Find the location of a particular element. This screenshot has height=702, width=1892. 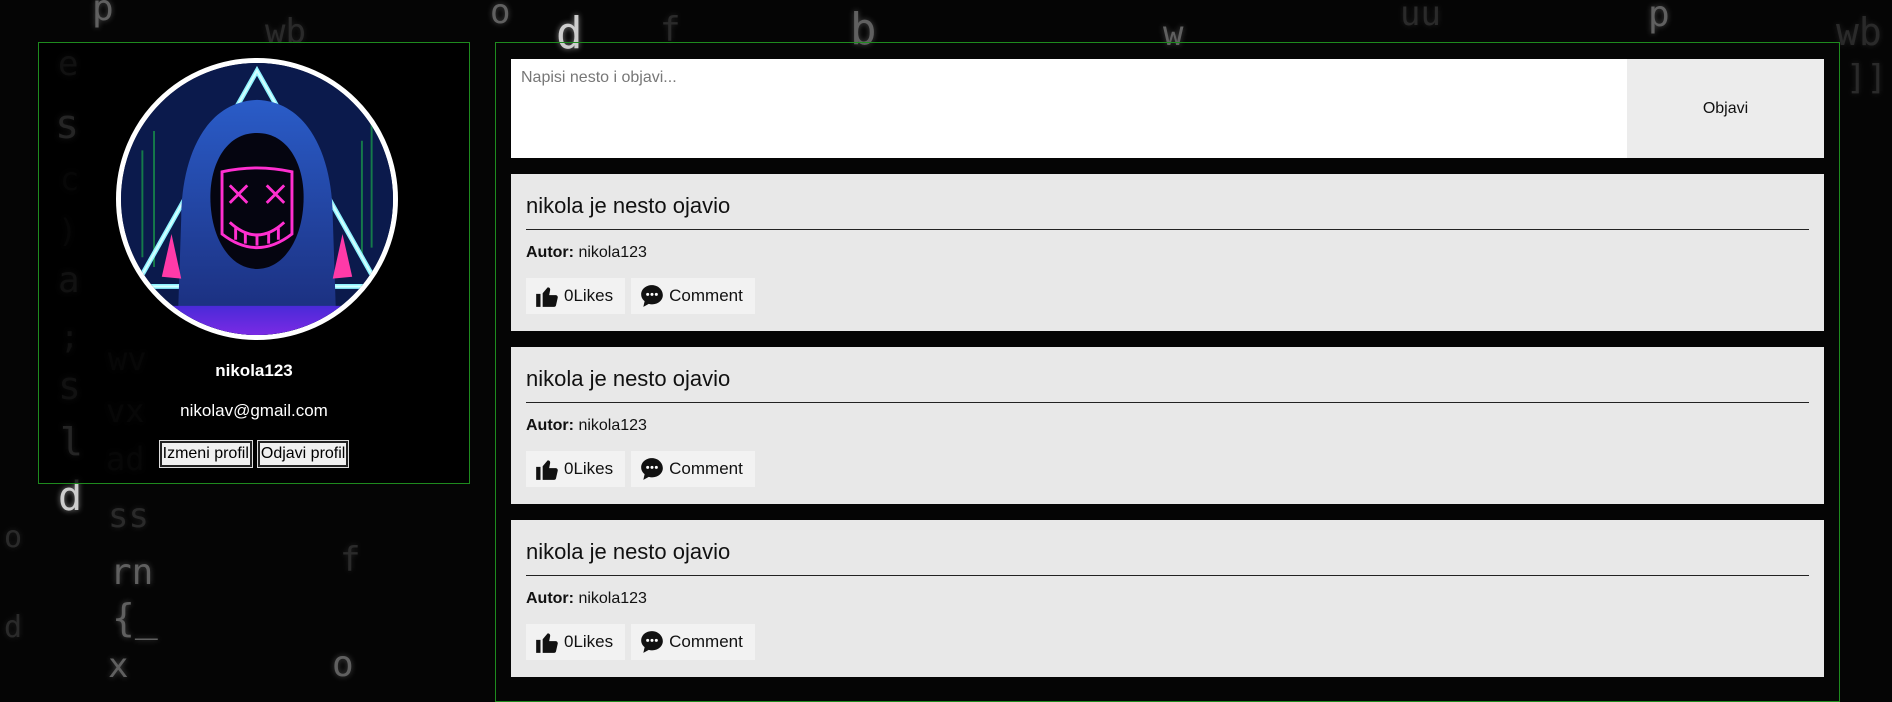

avatar-image is located at coordinates (257, 199).